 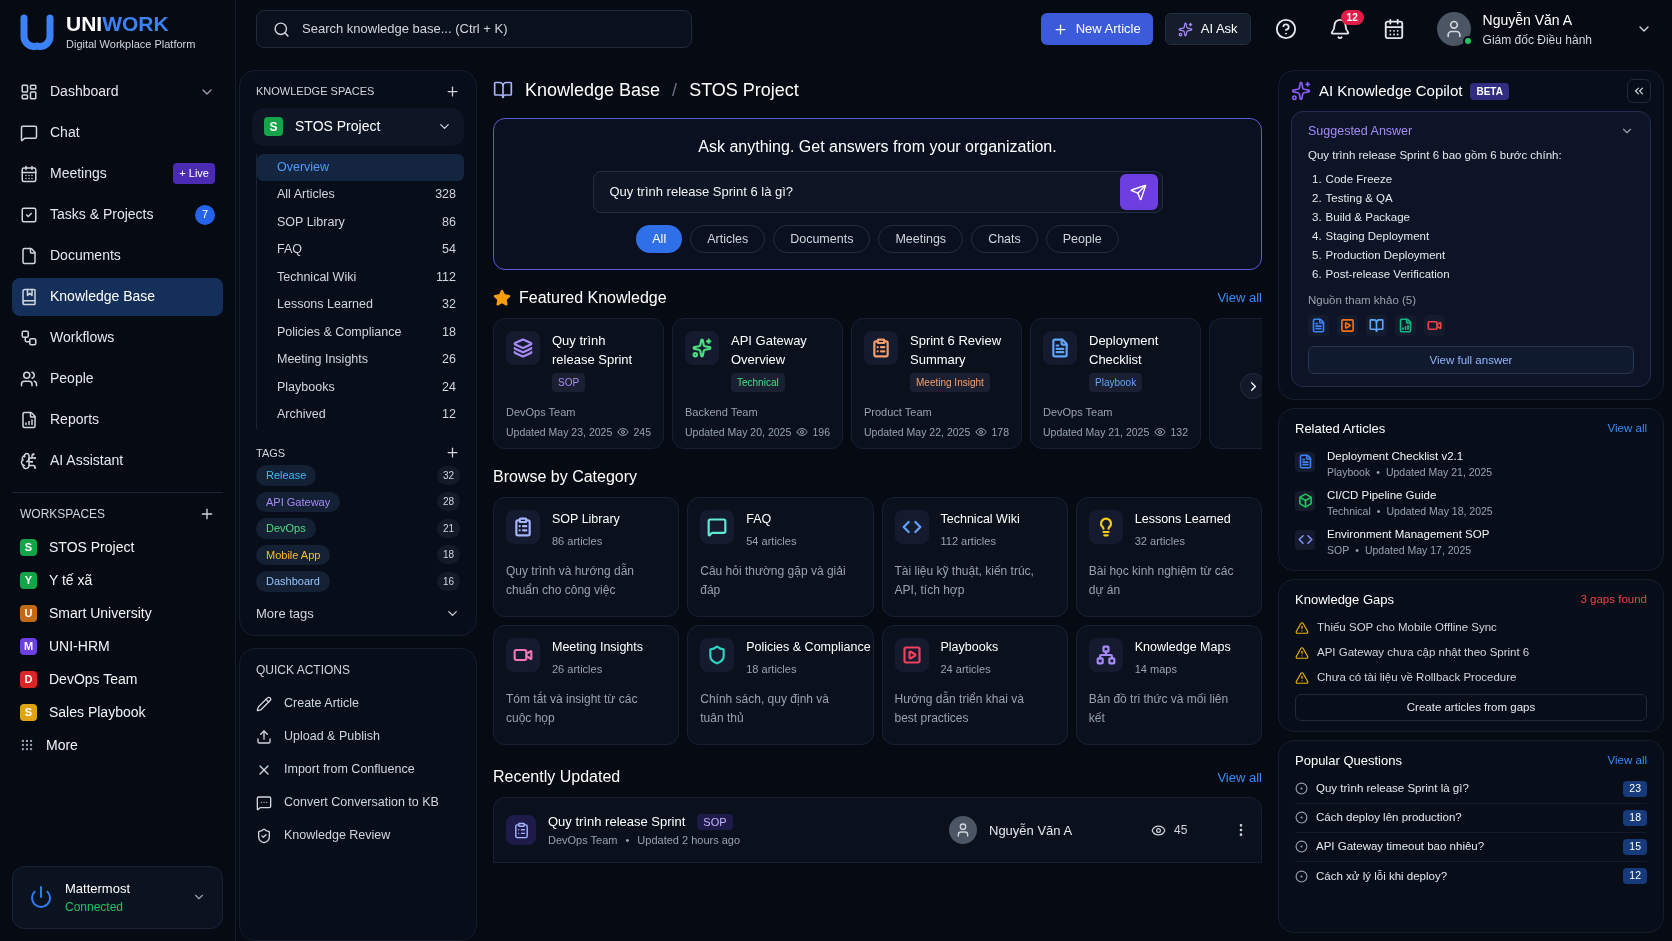 I want to click on view-answer-button: View full answer, so click(x=1471, y=360).